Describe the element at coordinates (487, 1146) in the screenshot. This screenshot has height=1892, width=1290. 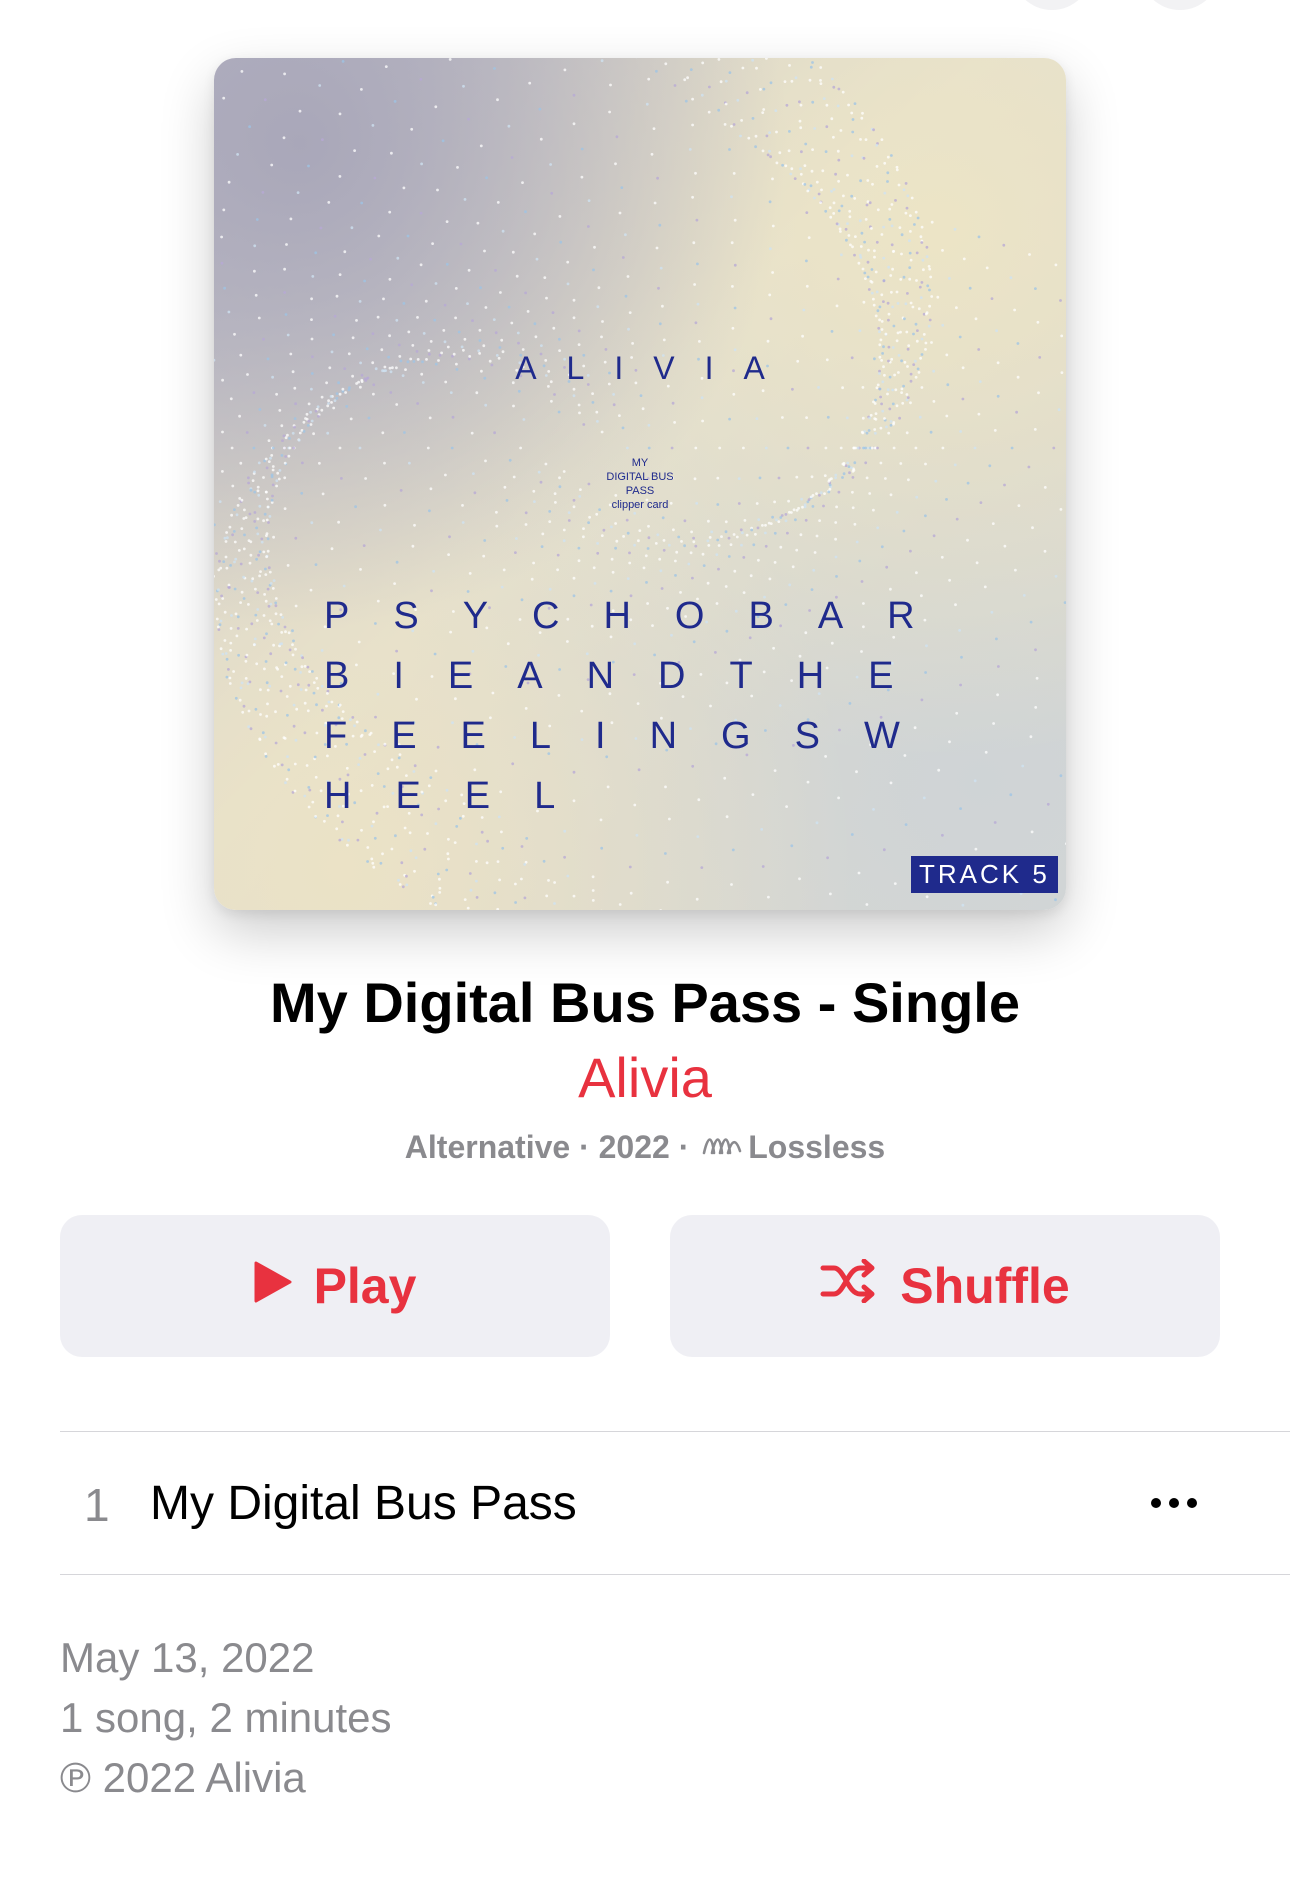
I see `album-genre: Alternative` at that location.